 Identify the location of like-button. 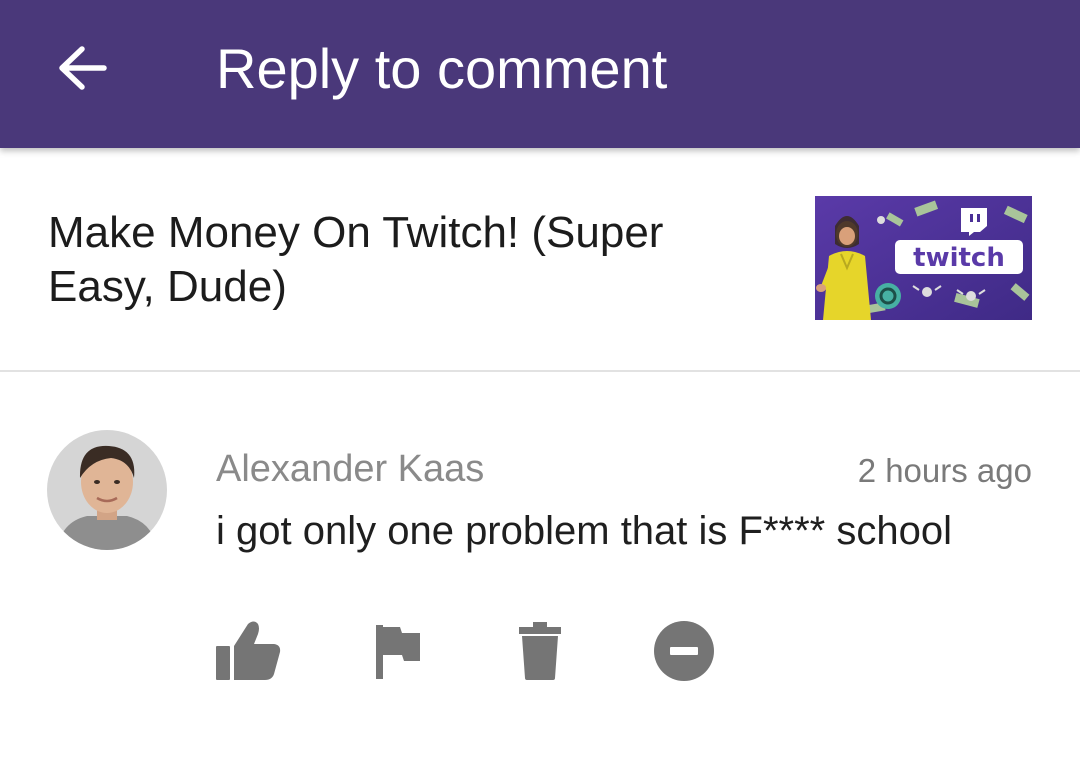
(248, 651).